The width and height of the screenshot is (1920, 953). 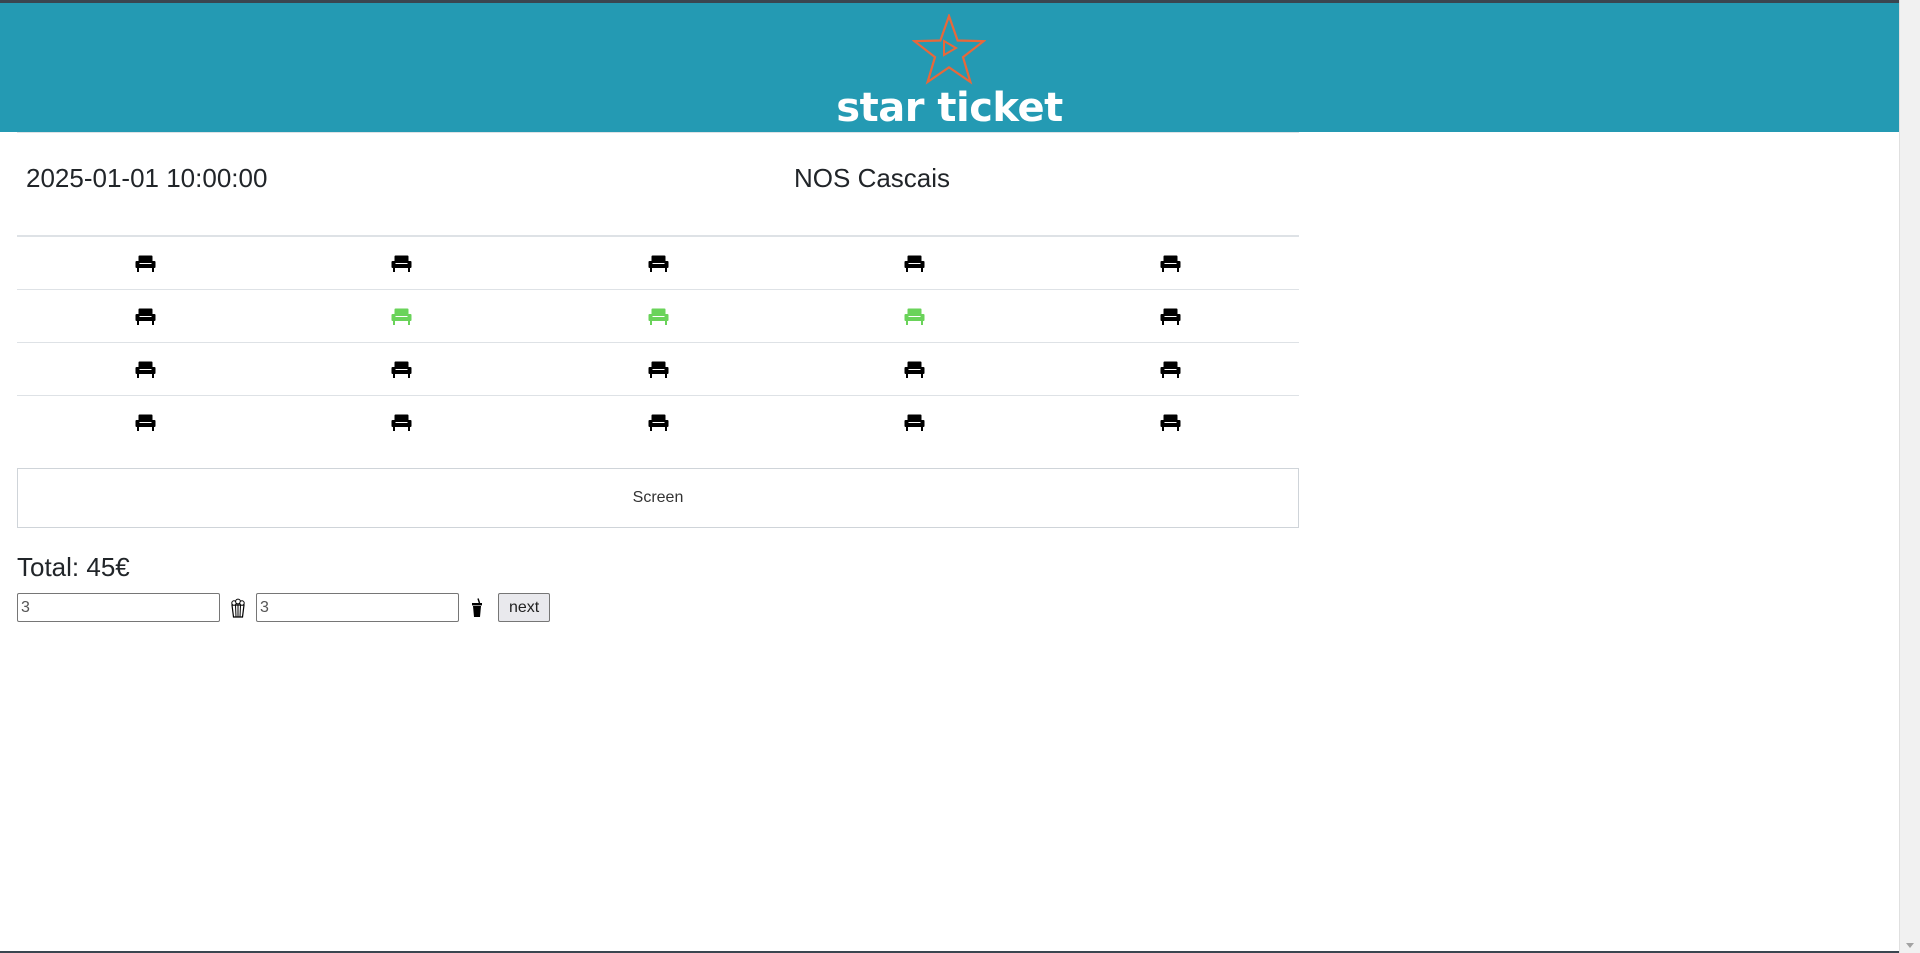 I want to click on drink-quantity-input, so click(x=357, y=607).